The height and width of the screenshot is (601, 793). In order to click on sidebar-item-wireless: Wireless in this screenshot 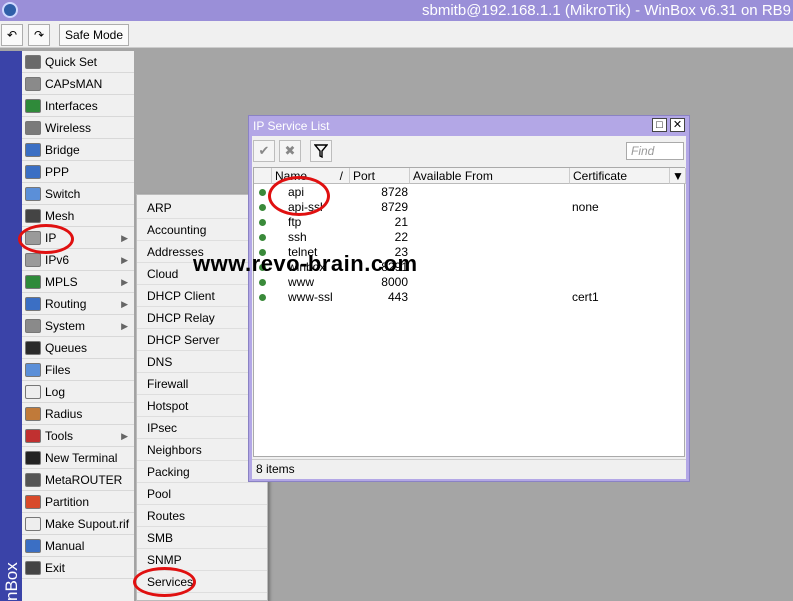, I will do `click(78, 128)`.